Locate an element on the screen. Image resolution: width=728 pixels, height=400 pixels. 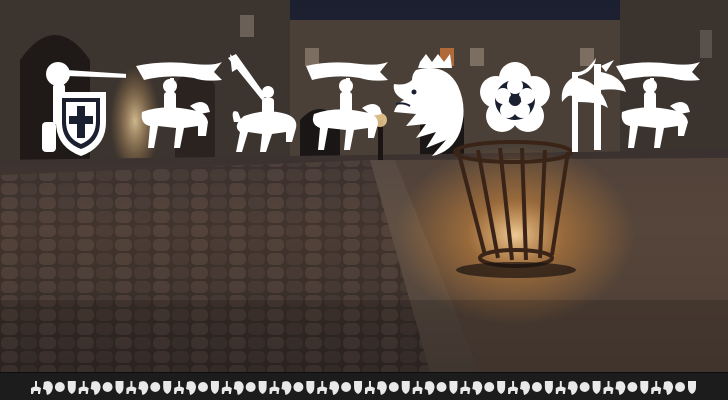
lion-head-icon is located at coordinates (431, 106).